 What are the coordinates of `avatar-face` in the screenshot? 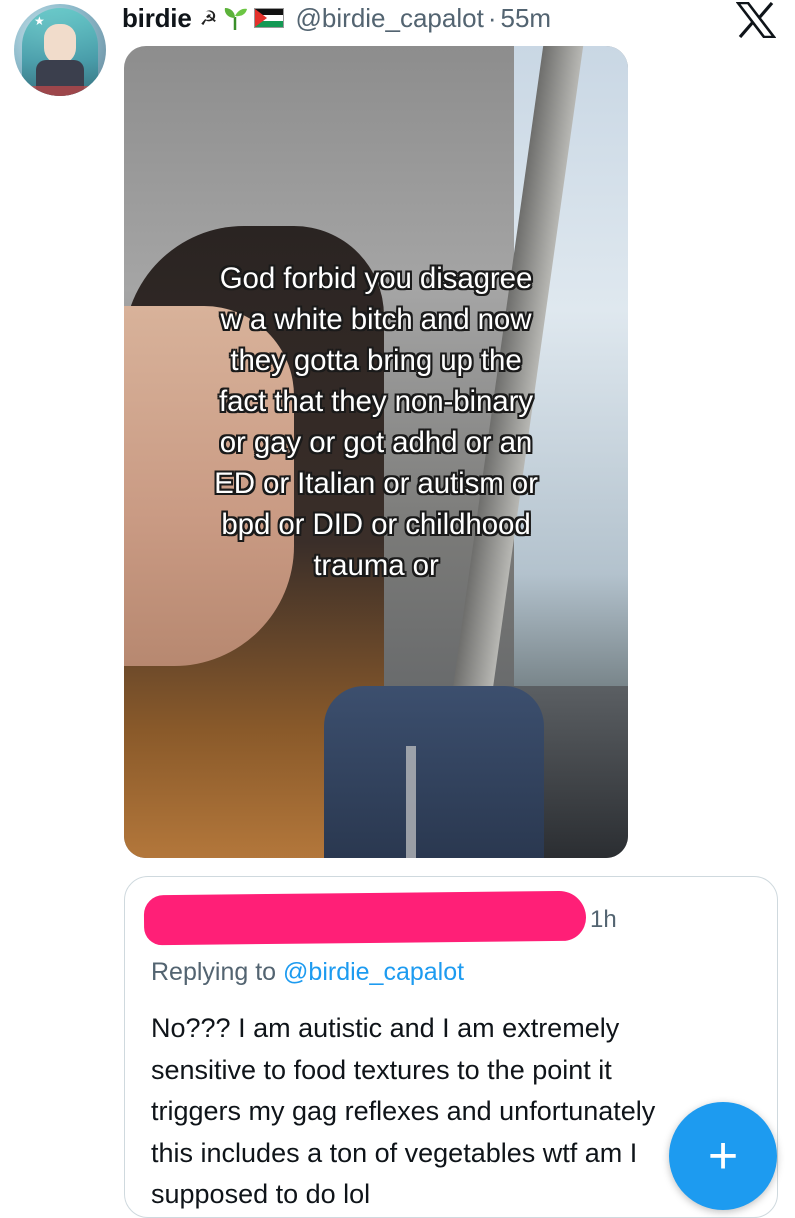 It's located at (60, 44).